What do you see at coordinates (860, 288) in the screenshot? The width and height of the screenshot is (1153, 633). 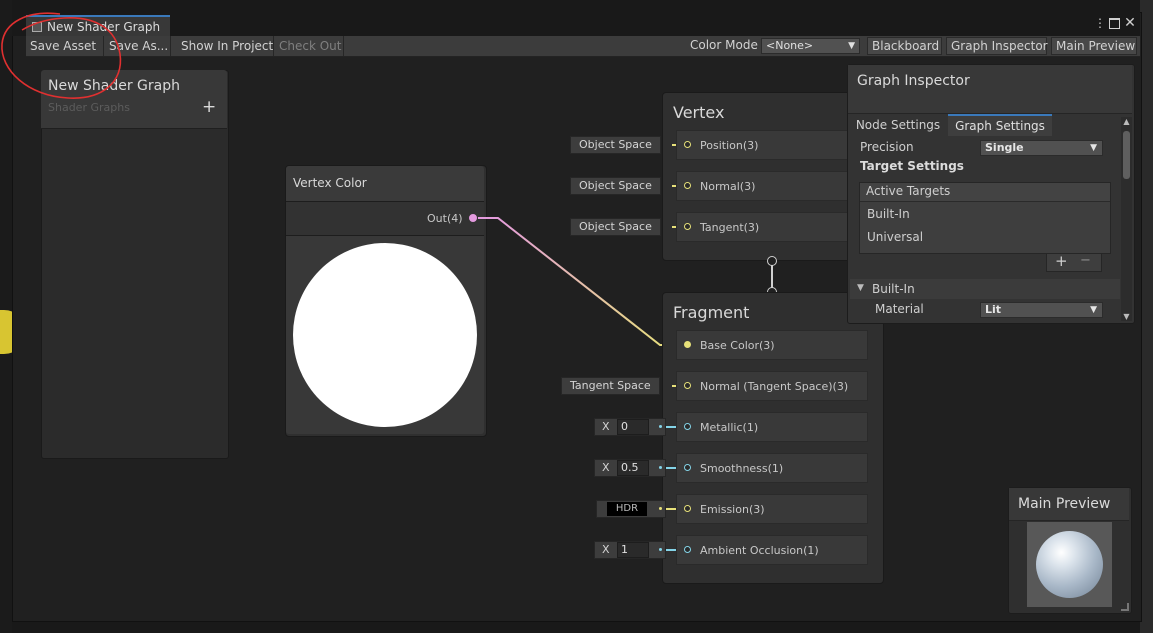 I see `foldout-arrow-icon: ▼` at bounding box center [860, 288].